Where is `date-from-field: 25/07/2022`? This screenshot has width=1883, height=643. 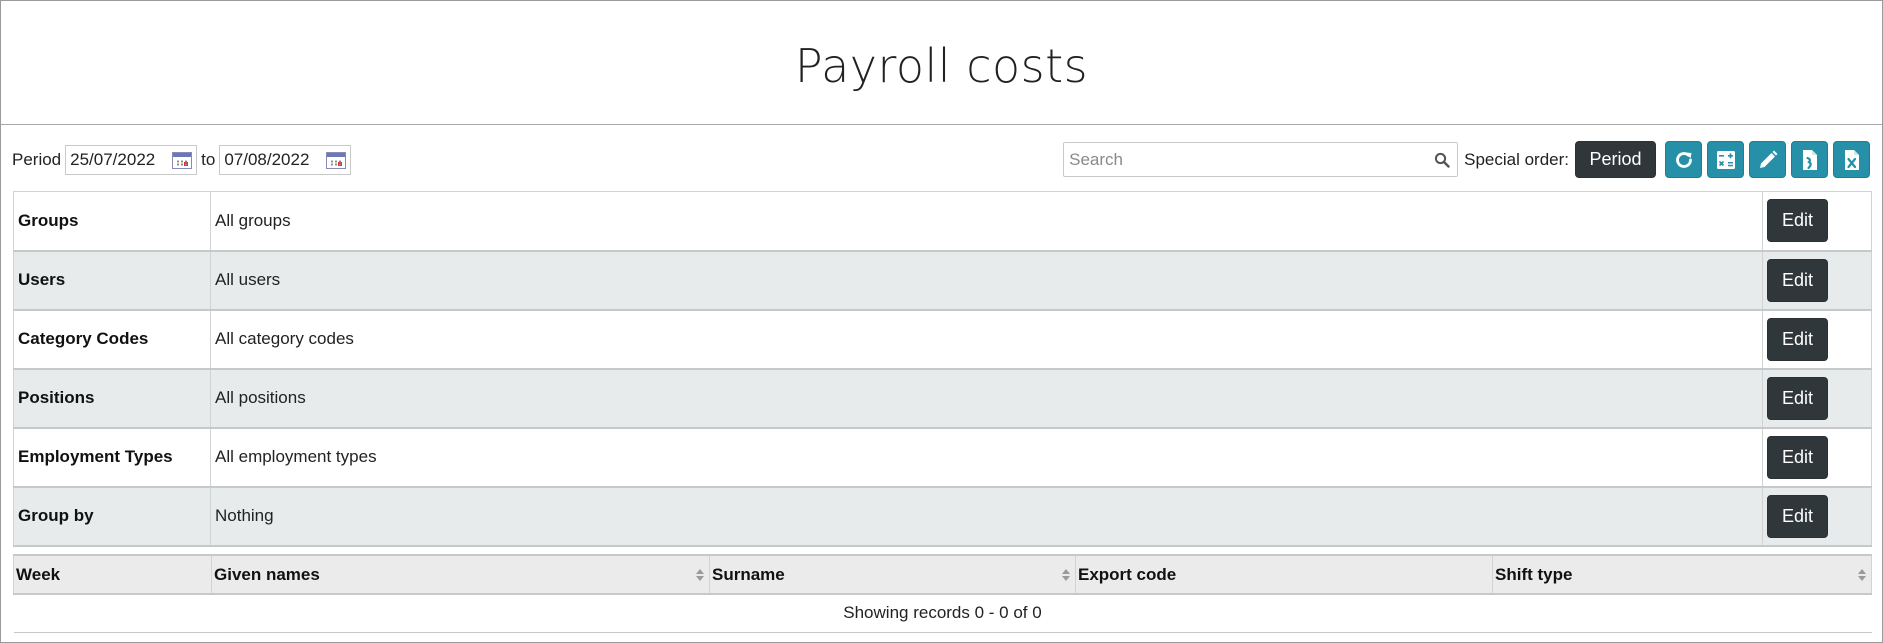 date-from-field: 25/07/2022 is located at coordinates (131, 159).